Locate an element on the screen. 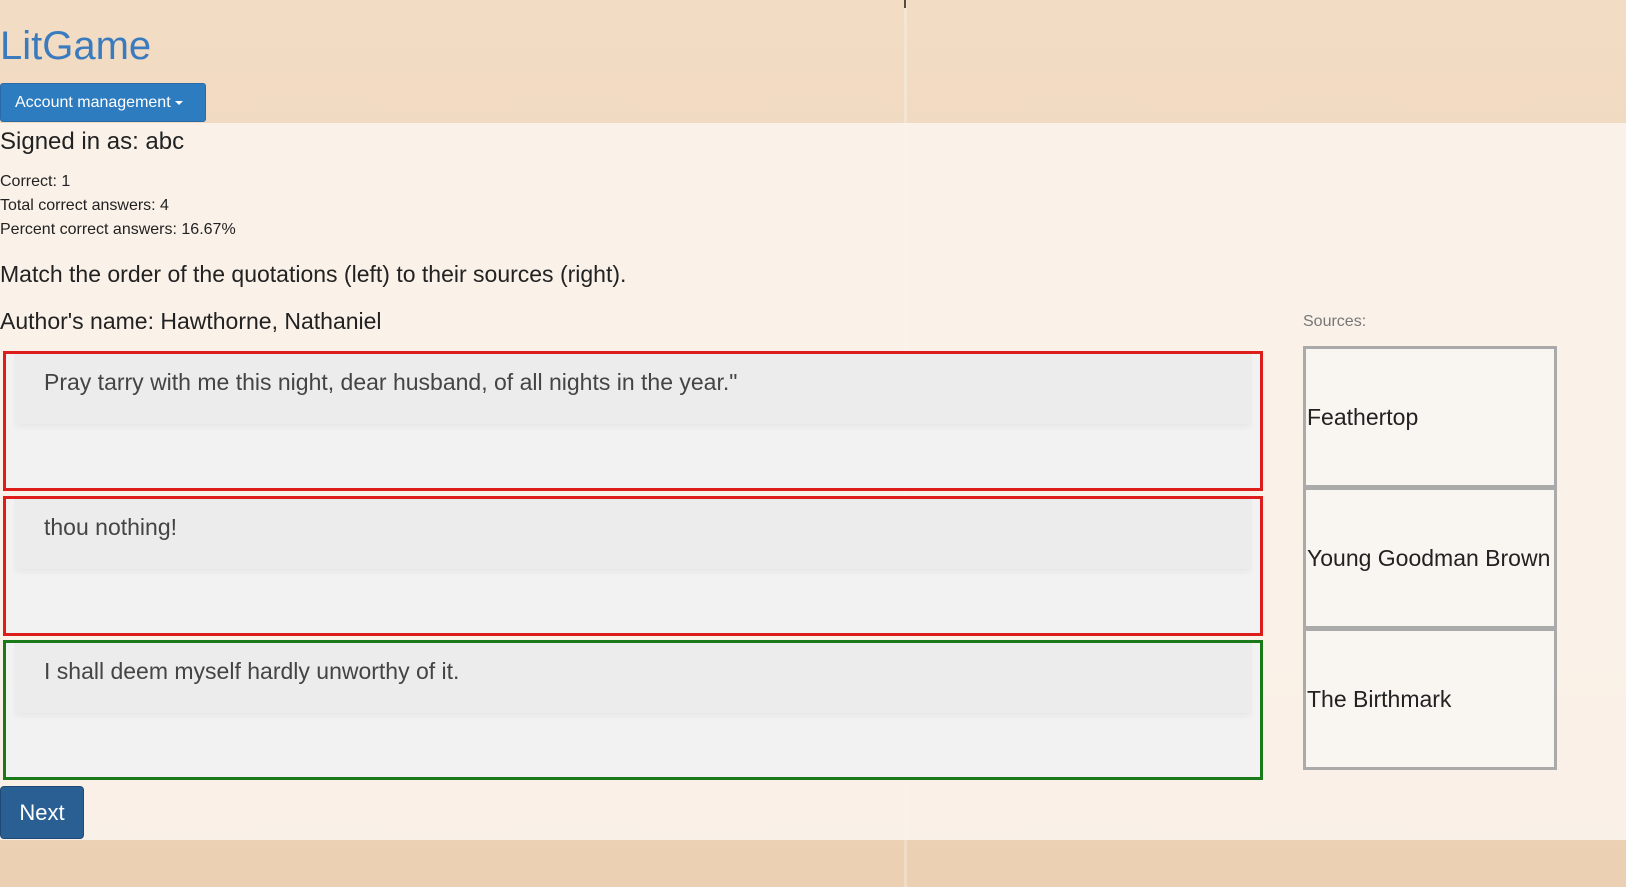  next-button: Next is located at coordinates (42, 812).